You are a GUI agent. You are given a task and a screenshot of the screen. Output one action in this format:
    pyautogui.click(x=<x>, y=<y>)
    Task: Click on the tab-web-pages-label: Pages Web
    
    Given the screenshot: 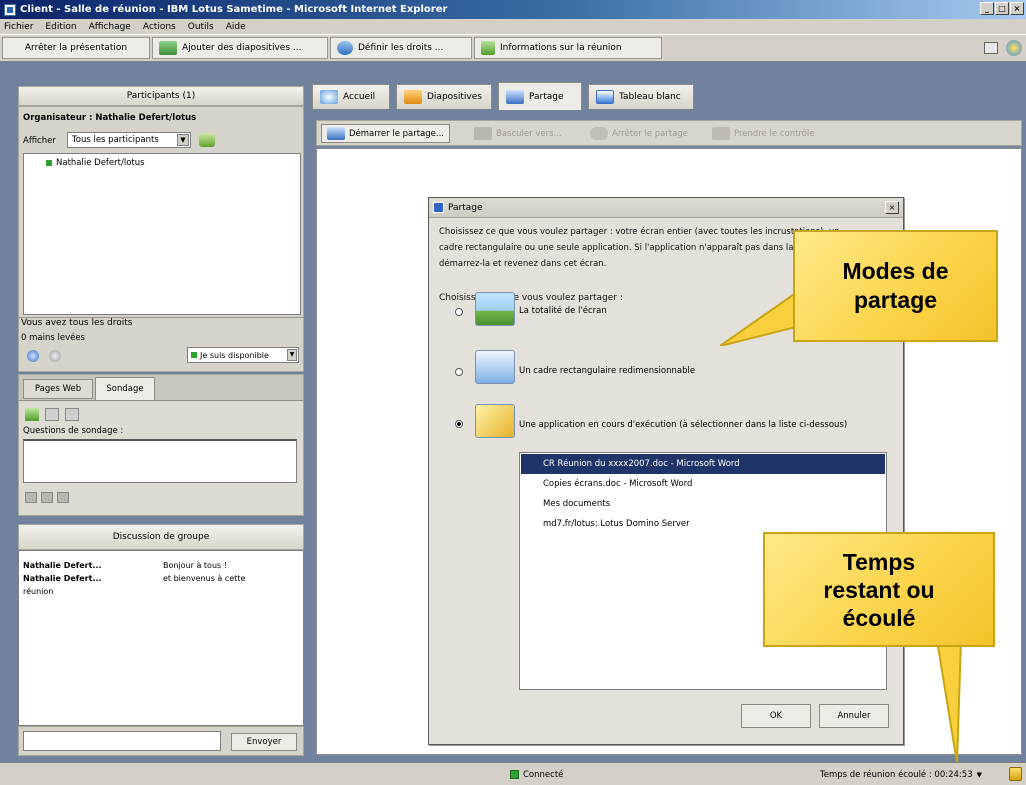 What is the action you would take?
    pyautogui.click(x=58, y=389)
    